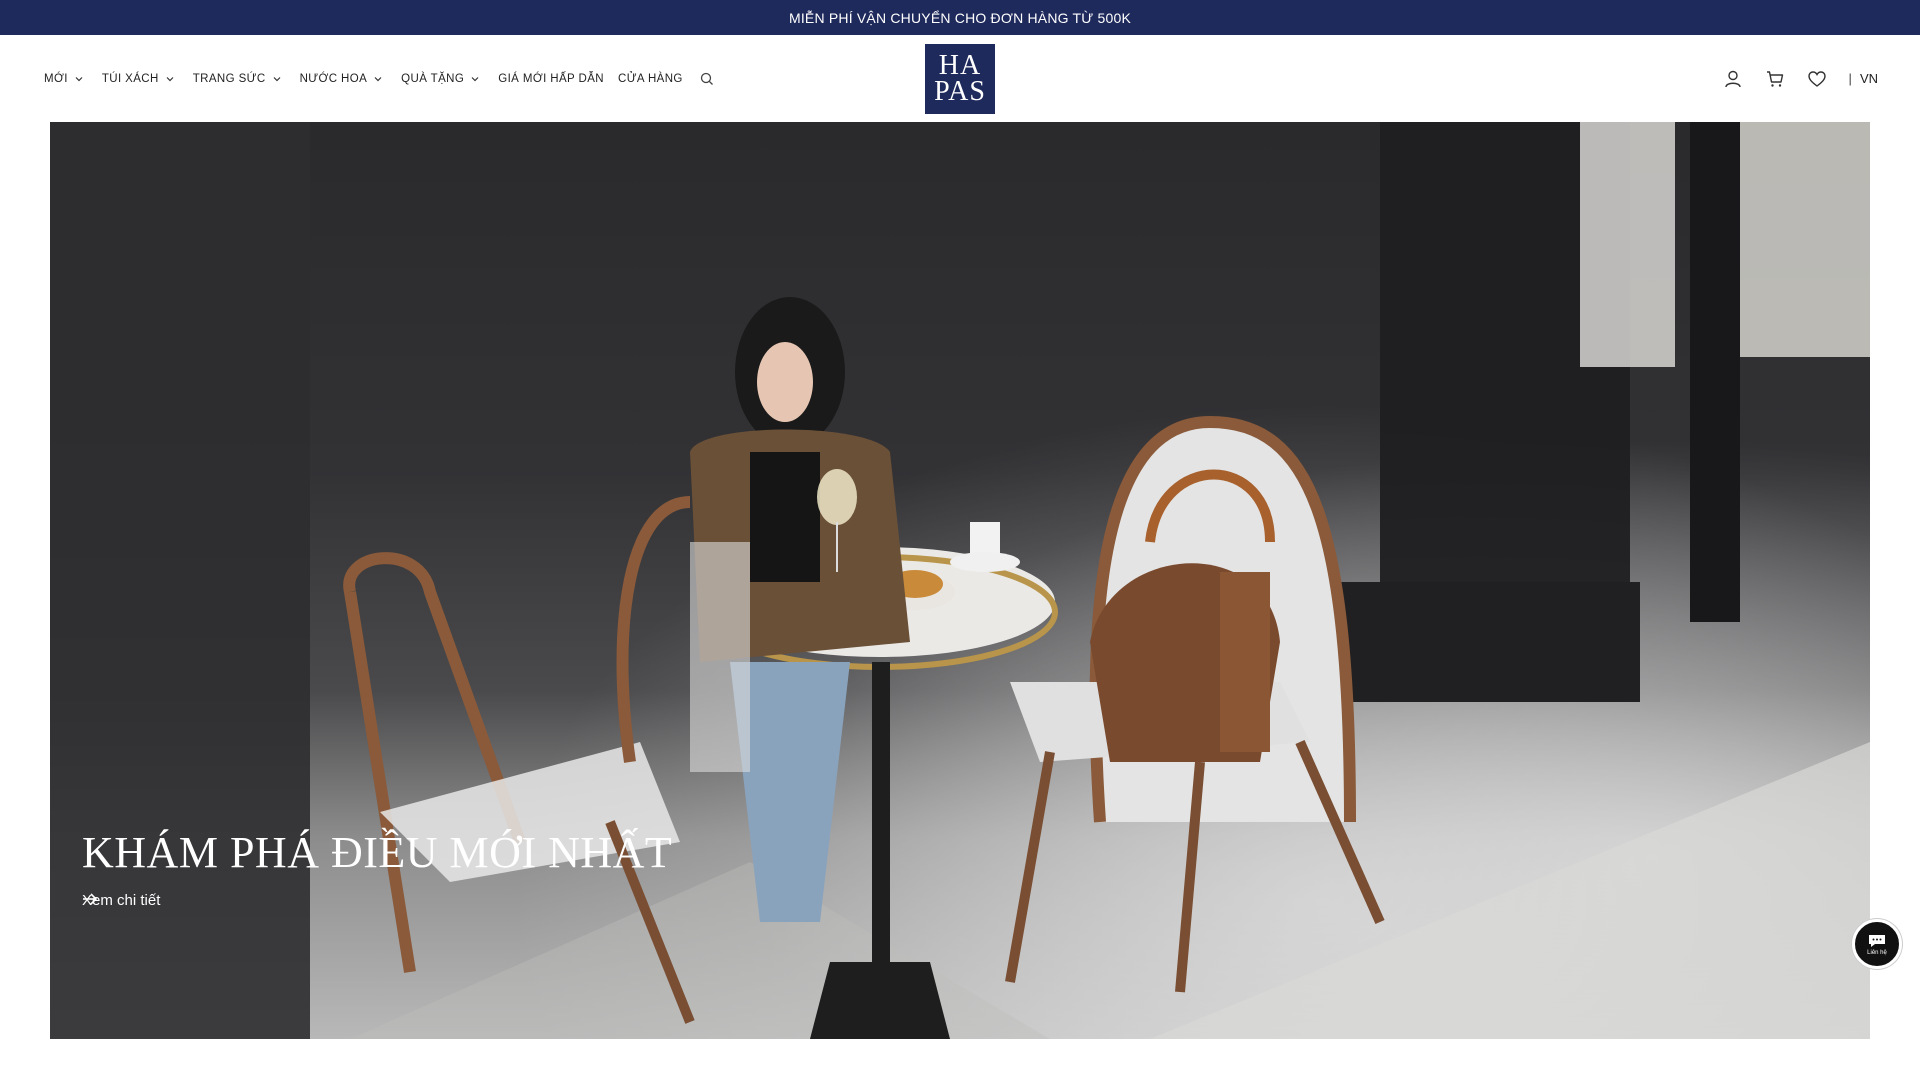  I want to click on nav-item-nuoc-hoa: NƯỚC HOA, so click(342, 79).